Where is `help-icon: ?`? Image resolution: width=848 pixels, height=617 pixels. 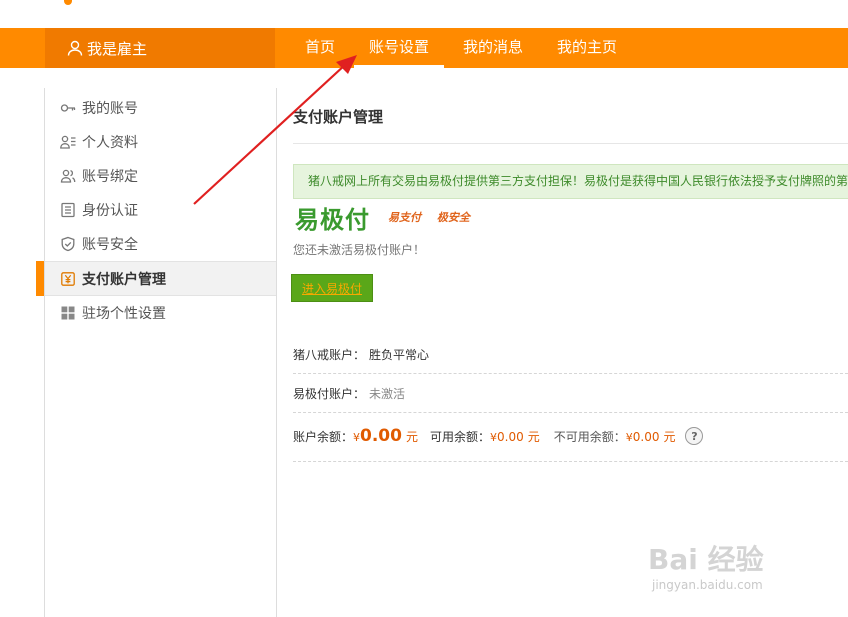 help-icon: ? is located at coordinates (694, 436).